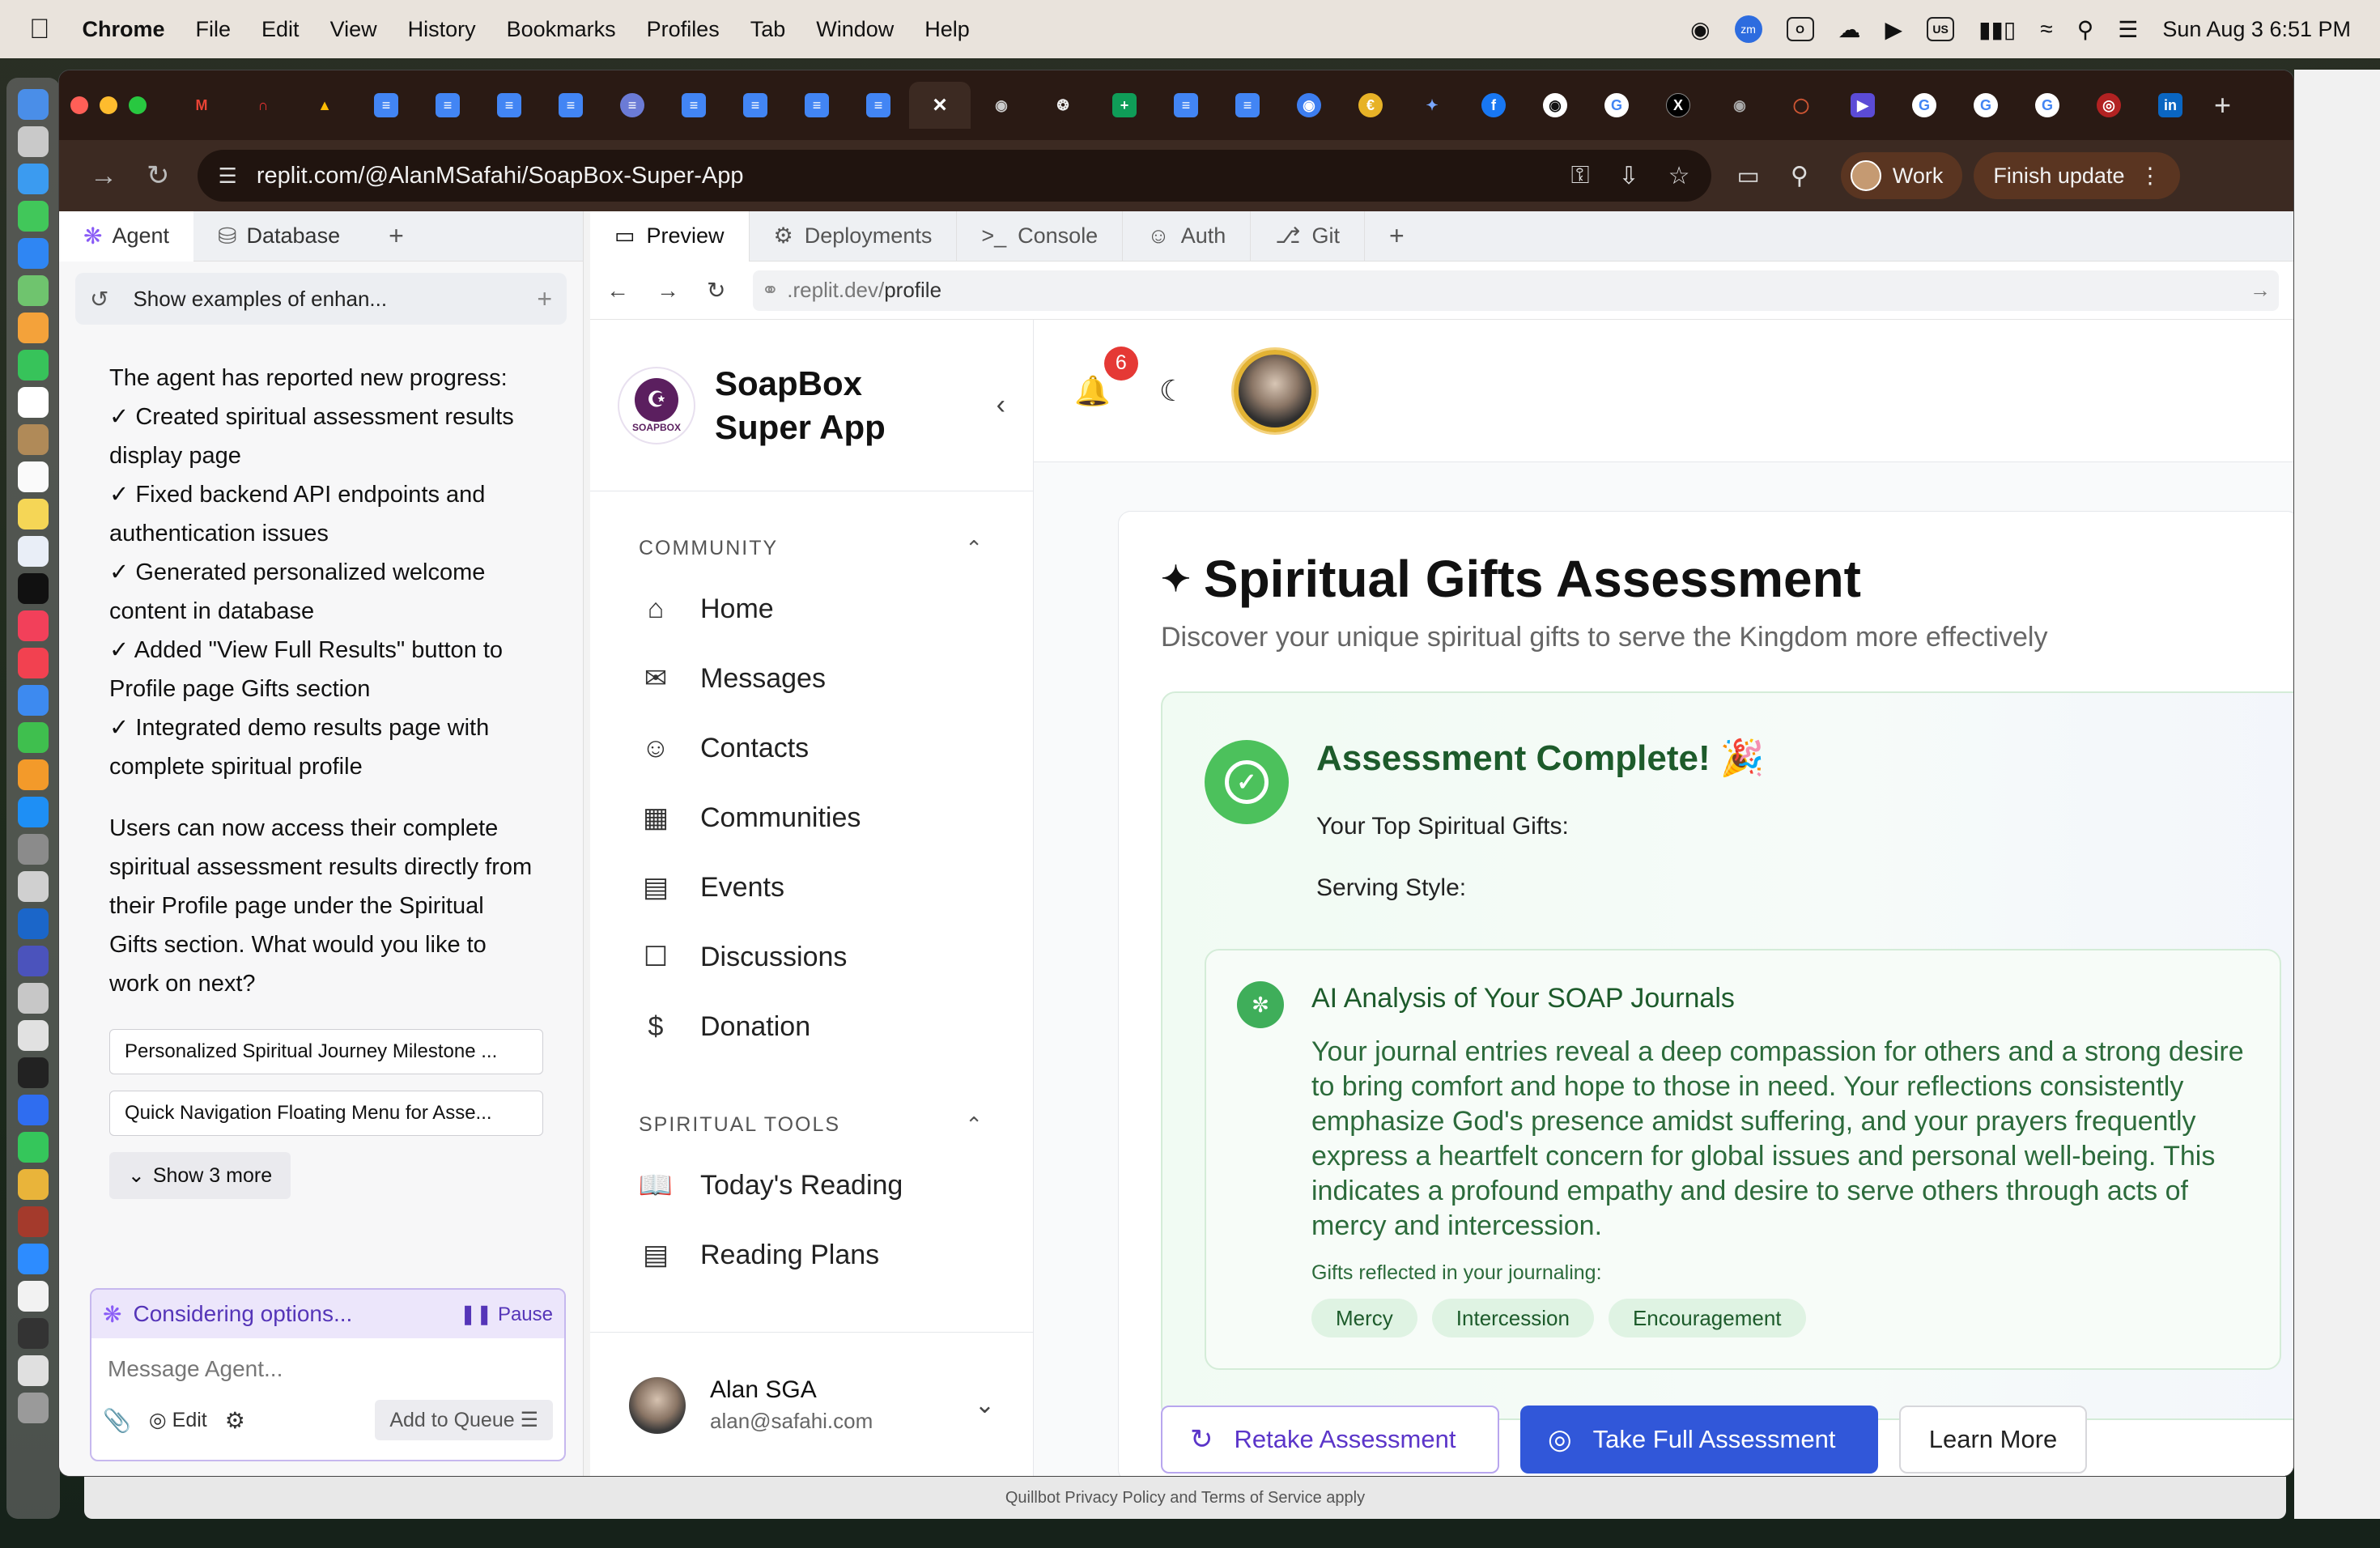 The height and width of the screenshot is (1548, 2380). What do you see at coordinates (632, 106) in the screenshot?
I see `tab-site-1: ≡` at bounding box center [632, 106].